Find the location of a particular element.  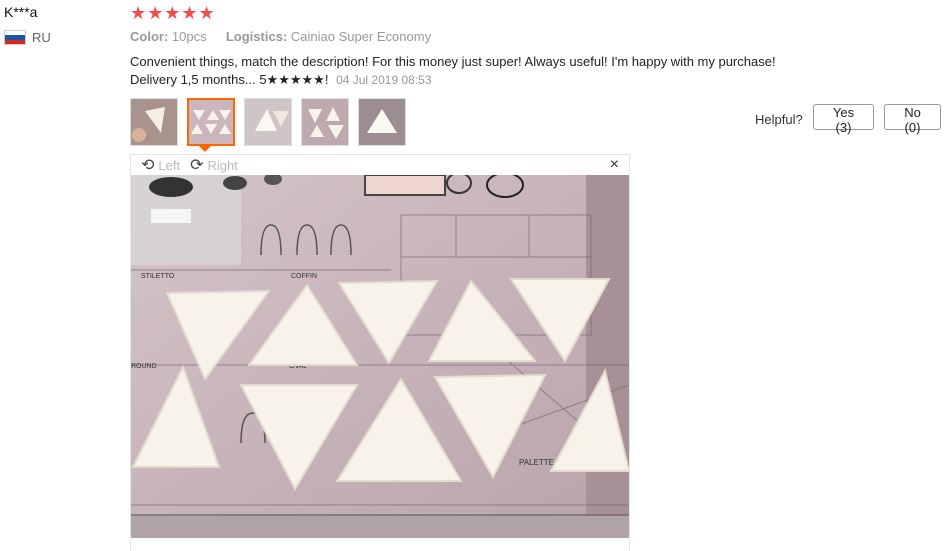

reviewer-name: K***a is located at coordinates (21, 12).